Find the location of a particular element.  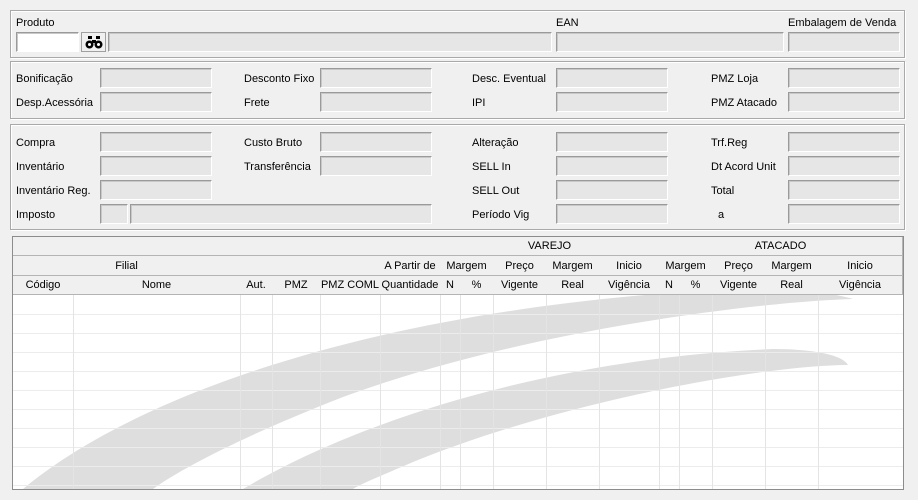

imposto-label: Imposto is located at coordinates (36, 215).